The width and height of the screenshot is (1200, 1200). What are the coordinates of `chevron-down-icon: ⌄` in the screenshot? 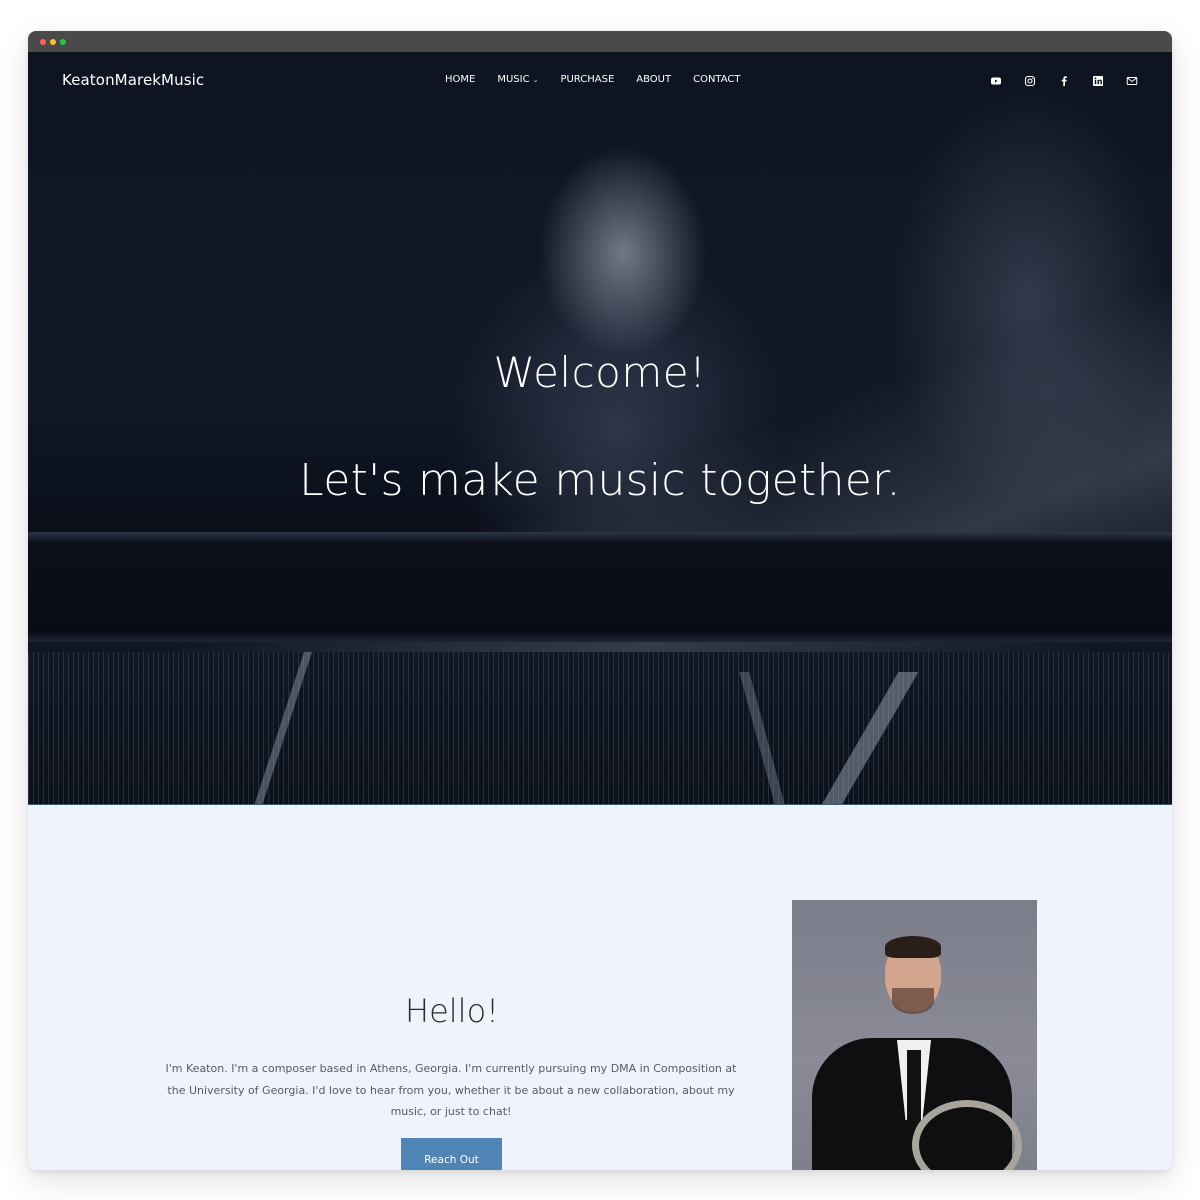 It's located at (535, 79).